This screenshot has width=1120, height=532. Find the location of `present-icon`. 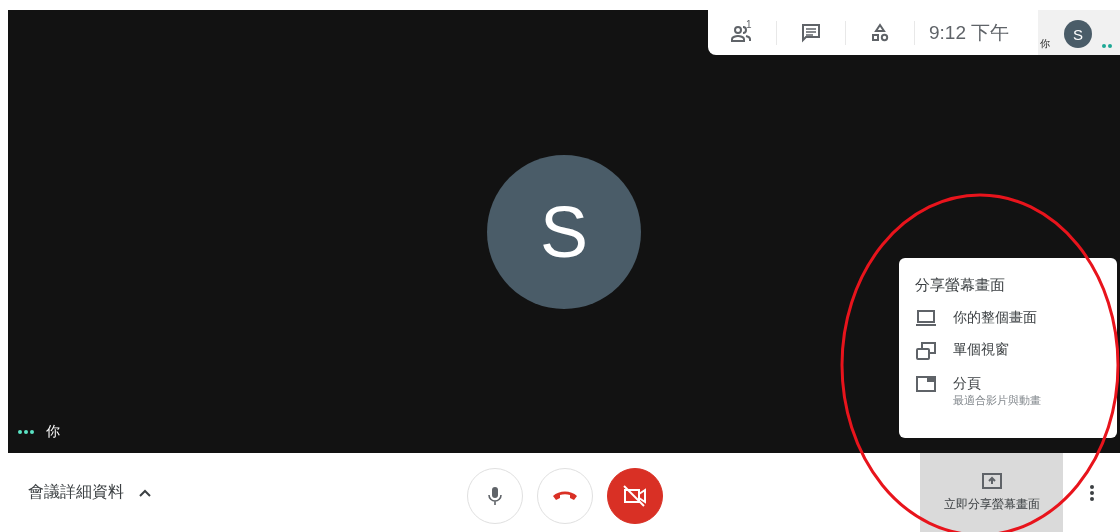

present-icon is located at coordinates (991, 481).